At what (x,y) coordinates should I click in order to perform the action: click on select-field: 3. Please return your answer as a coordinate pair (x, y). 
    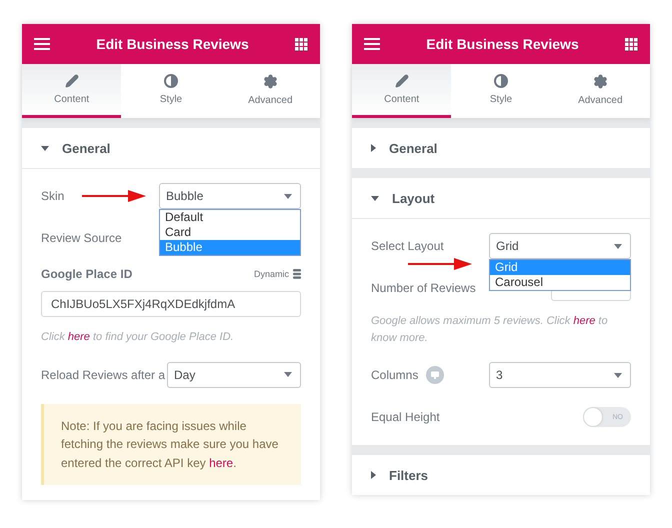
    Looking at the image, I should click on (560, 375).